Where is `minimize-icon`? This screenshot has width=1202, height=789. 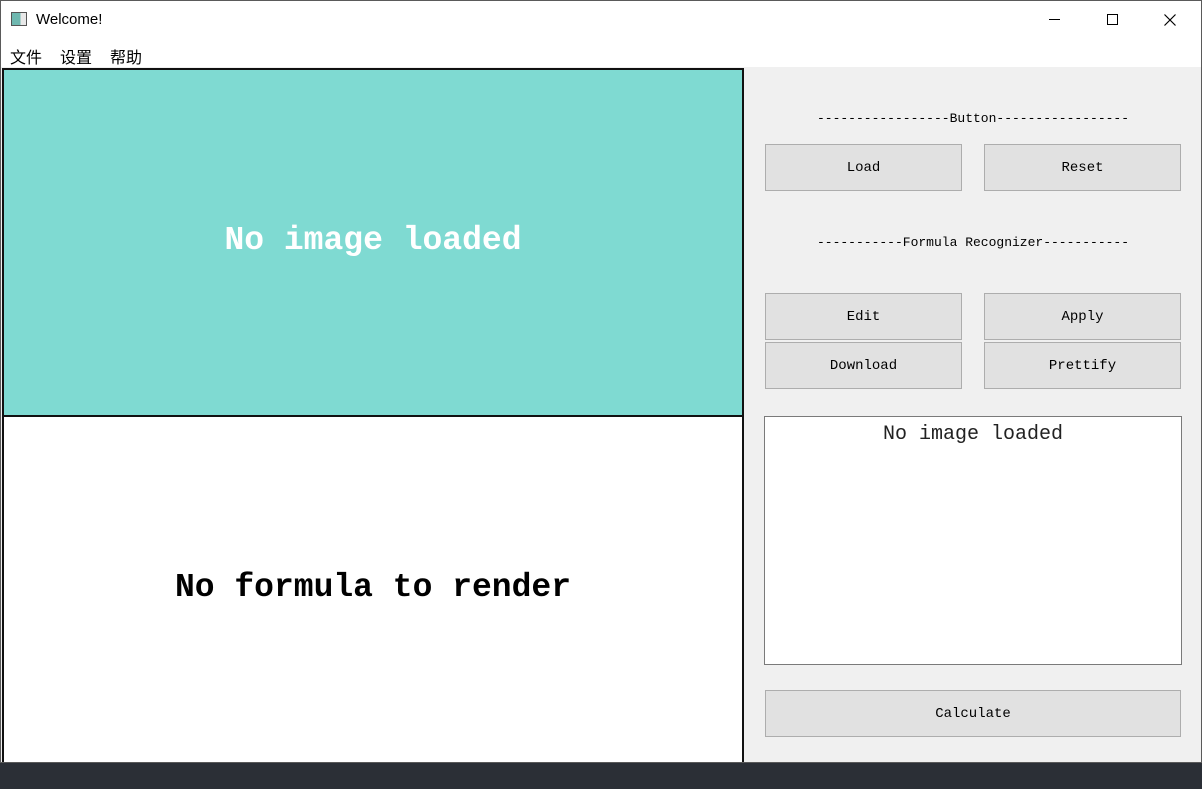 minimize-icon is located at coordinates (1054, 19).